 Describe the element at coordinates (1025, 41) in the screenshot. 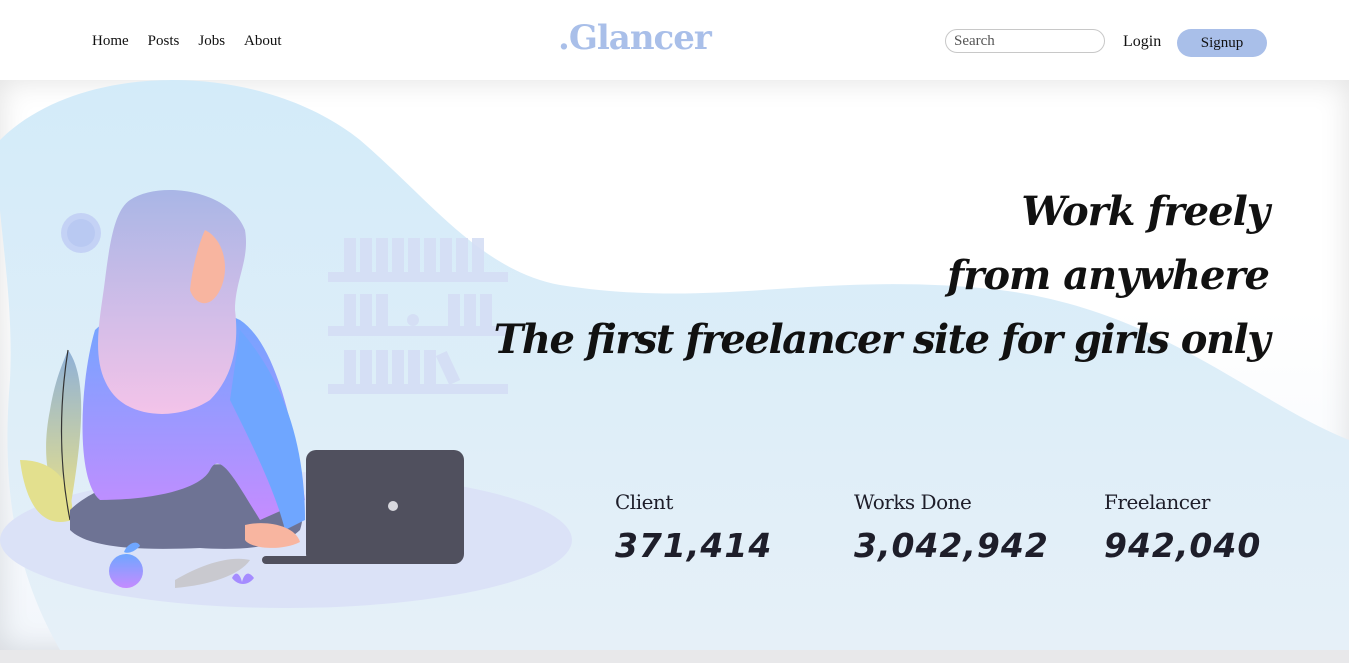

I see `search-input` at that location.